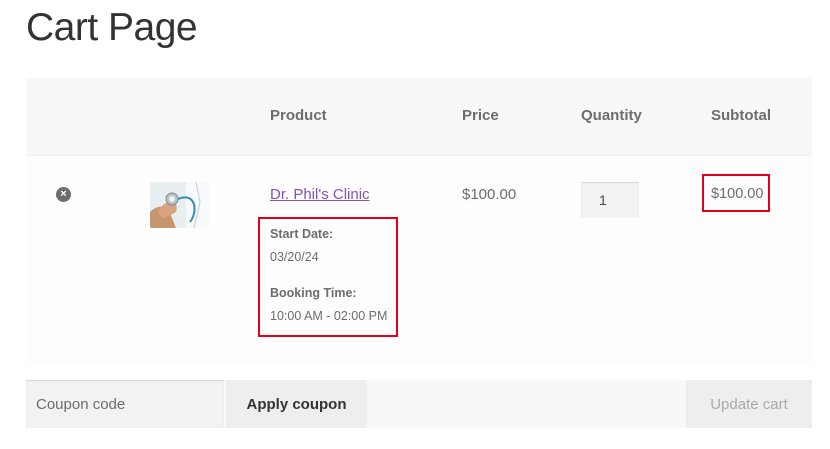  Describe the element at coordinates (296, 404) in the screenshot. I see `apply-coupon-button: Apply coupon` at that location.